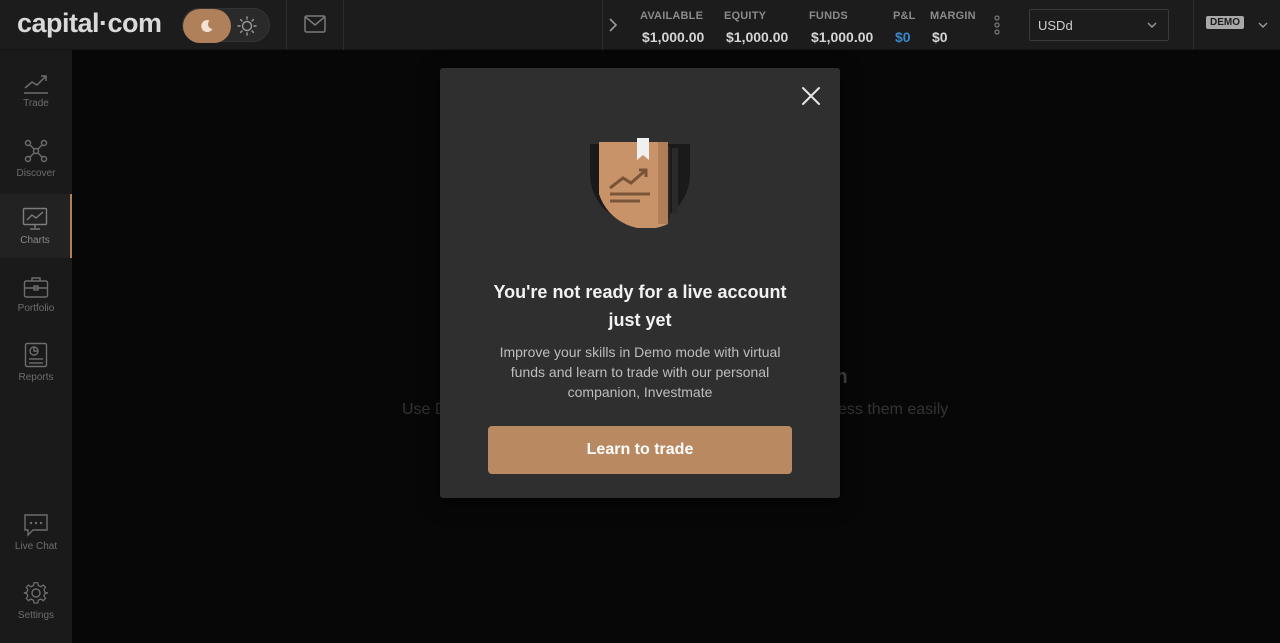 Image resolution: width=1280 pixels, height=643 pixels. Describe the element at coordinates (828, 16) in the screenshot. I see `stat-label: FUNDS` at that location.